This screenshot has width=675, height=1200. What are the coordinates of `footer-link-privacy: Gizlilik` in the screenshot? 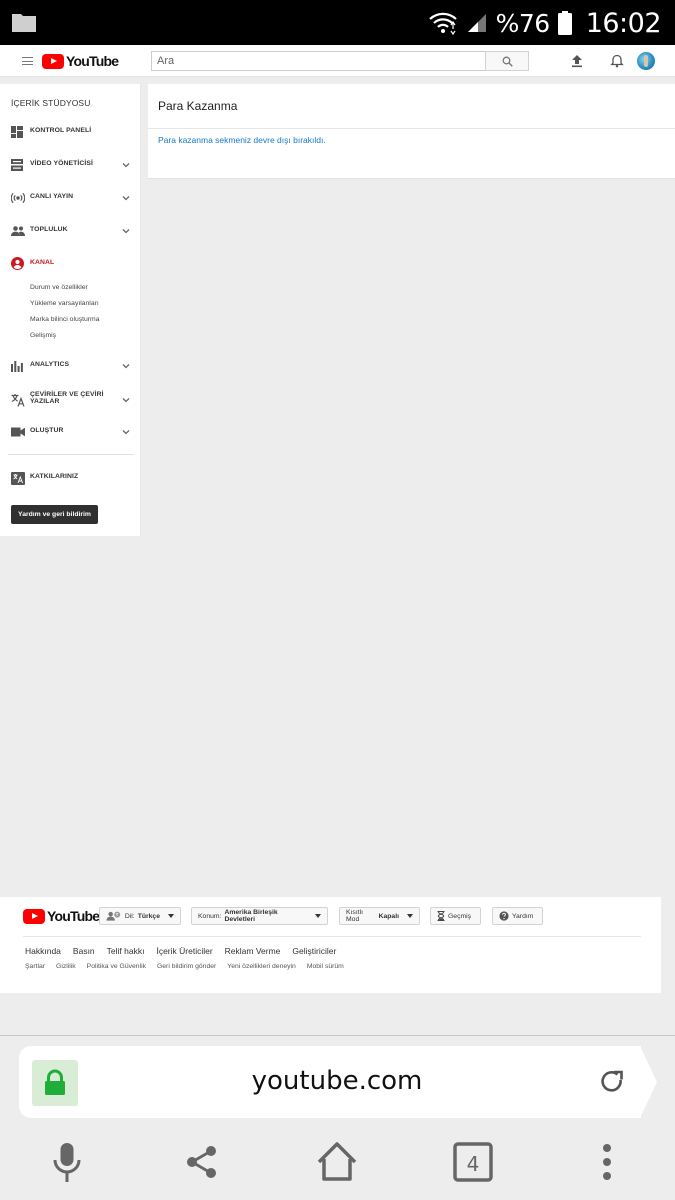 It's located at (66, 966).